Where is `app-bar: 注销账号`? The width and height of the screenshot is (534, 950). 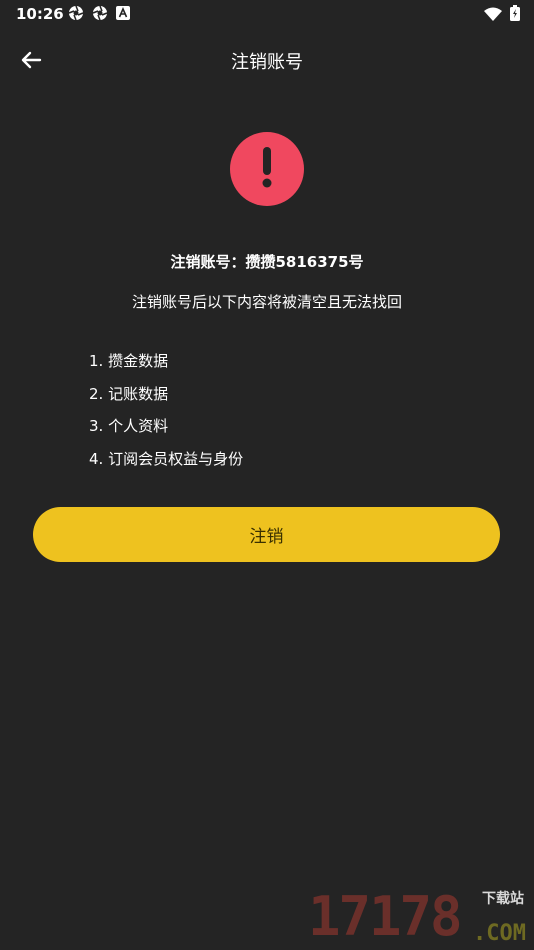 app-bar: 注销账号 is located at coordinates (267, 59).